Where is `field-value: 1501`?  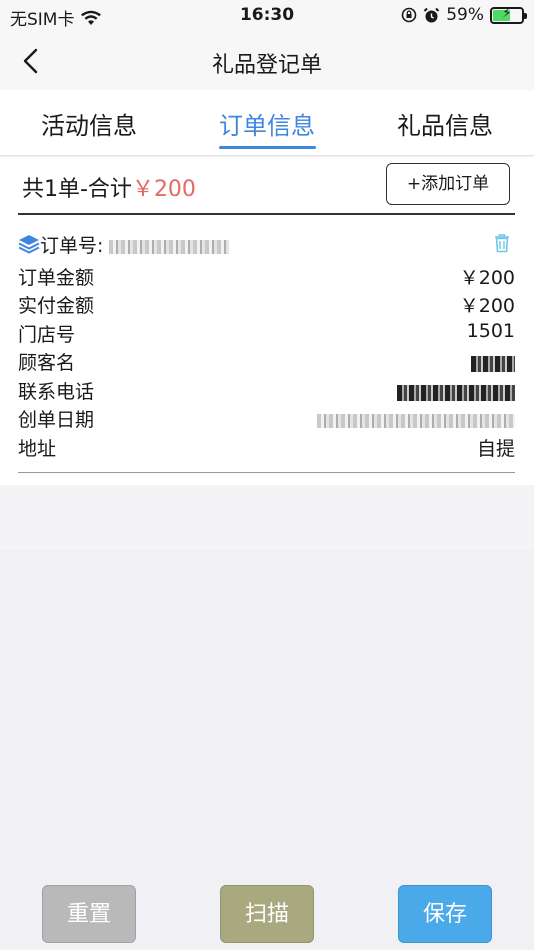 field-value: 1501 is located at coordinates (490, 331).